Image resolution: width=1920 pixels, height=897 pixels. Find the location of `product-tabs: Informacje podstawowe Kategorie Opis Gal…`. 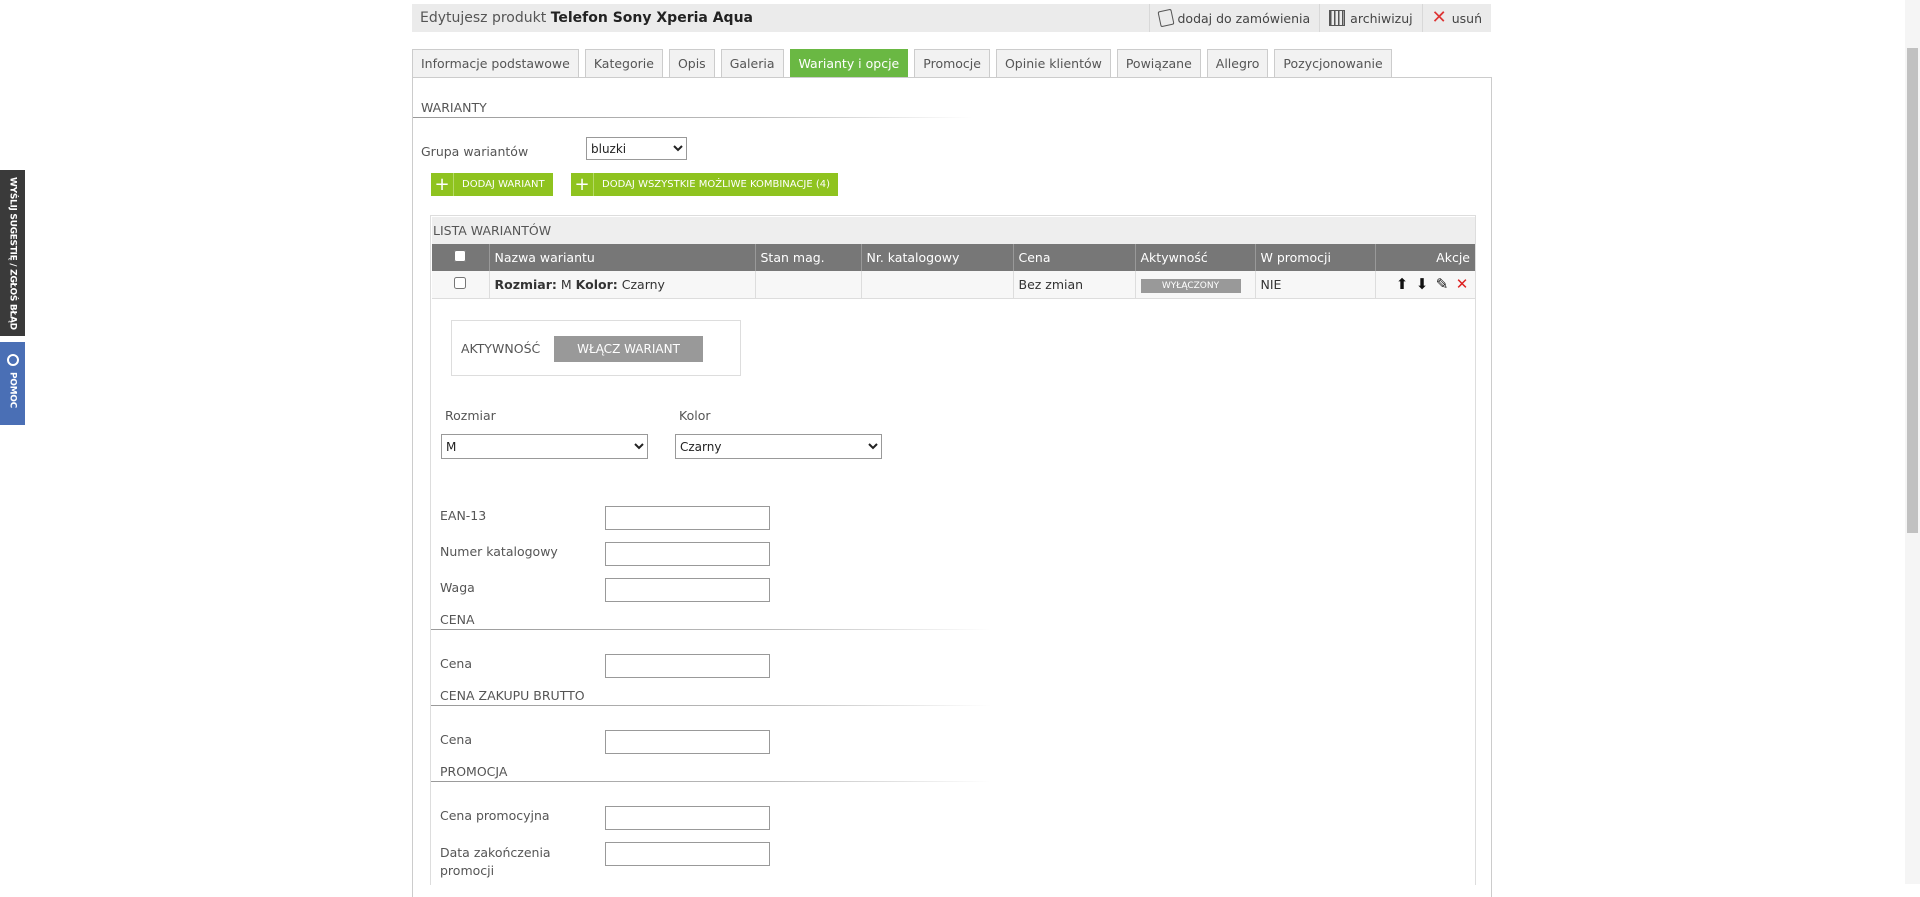

product-tabs: Informacje podstawowe Kategorie Opis Gal… is located at coordinates (902, 63).